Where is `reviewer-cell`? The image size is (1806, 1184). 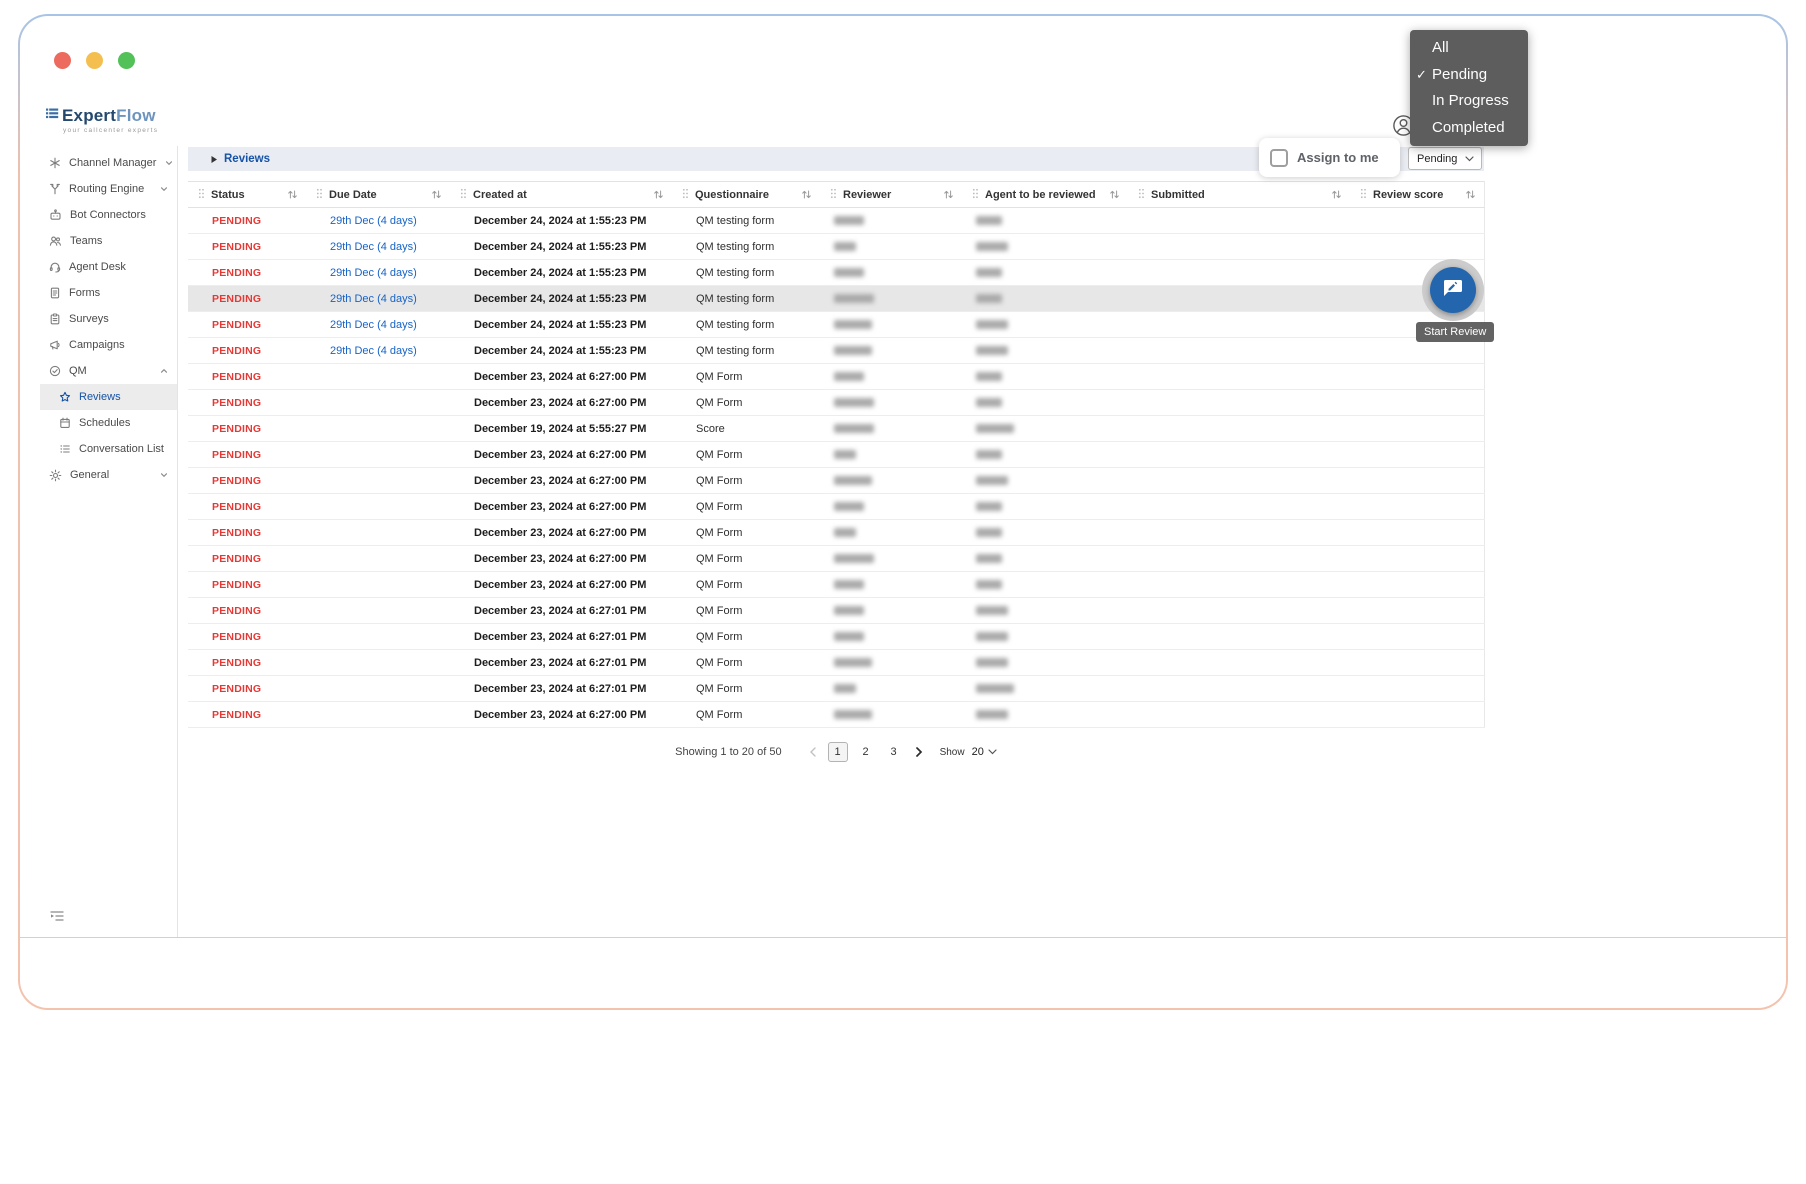 reviewer-cell is located at coordinates (891, 298).